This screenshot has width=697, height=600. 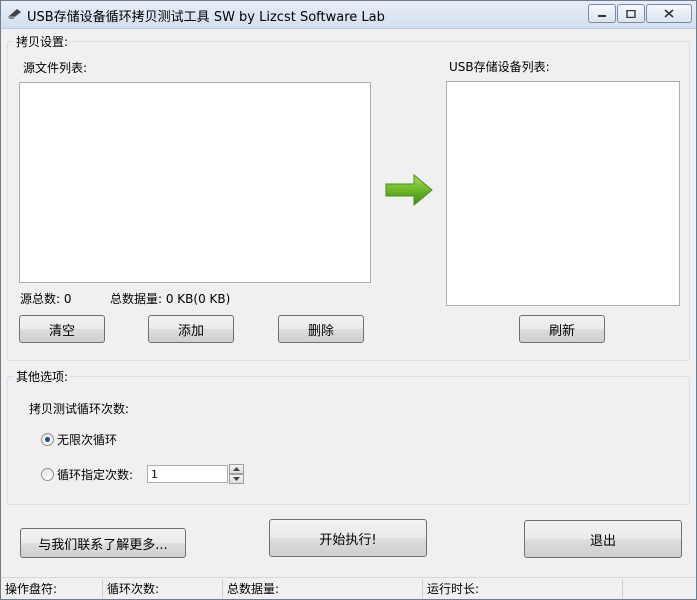 What do you see at coordinates (323, 589) in the screenshot?
I see `status-total: 总数据量:` at bounding box center [323, 589].